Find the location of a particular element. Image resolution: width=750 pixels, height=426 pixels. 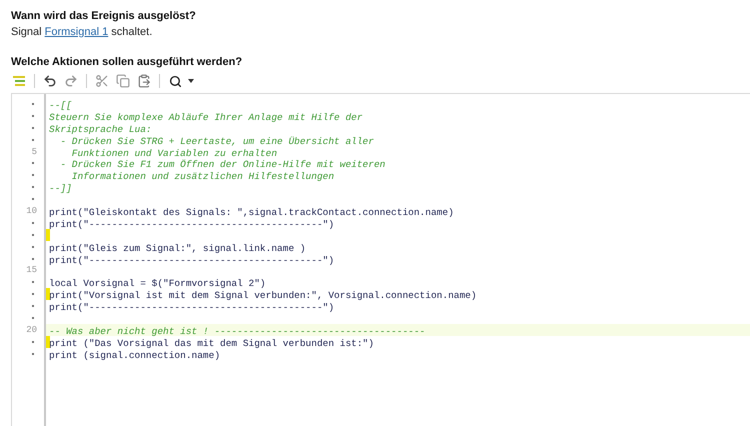

trigger-description: Signal Formsignal 1 schaltet. is located at coordinates (82, 32).